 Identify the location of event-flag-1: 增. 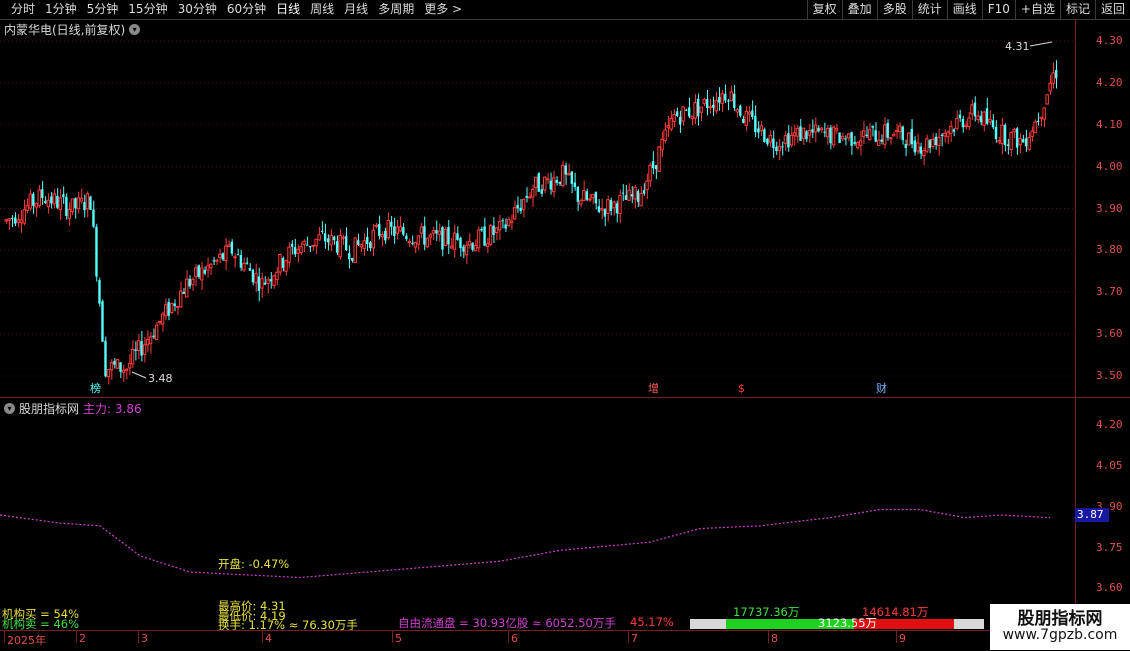
(653, 388).